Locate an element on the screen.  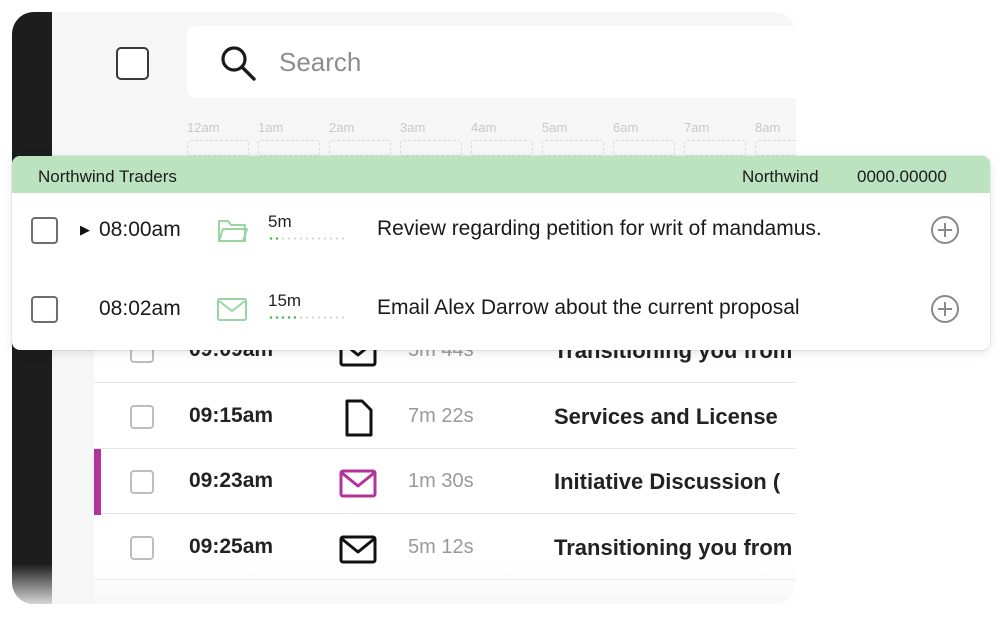
matter-number: 0000.00000 is located at coordinates (902, 176).